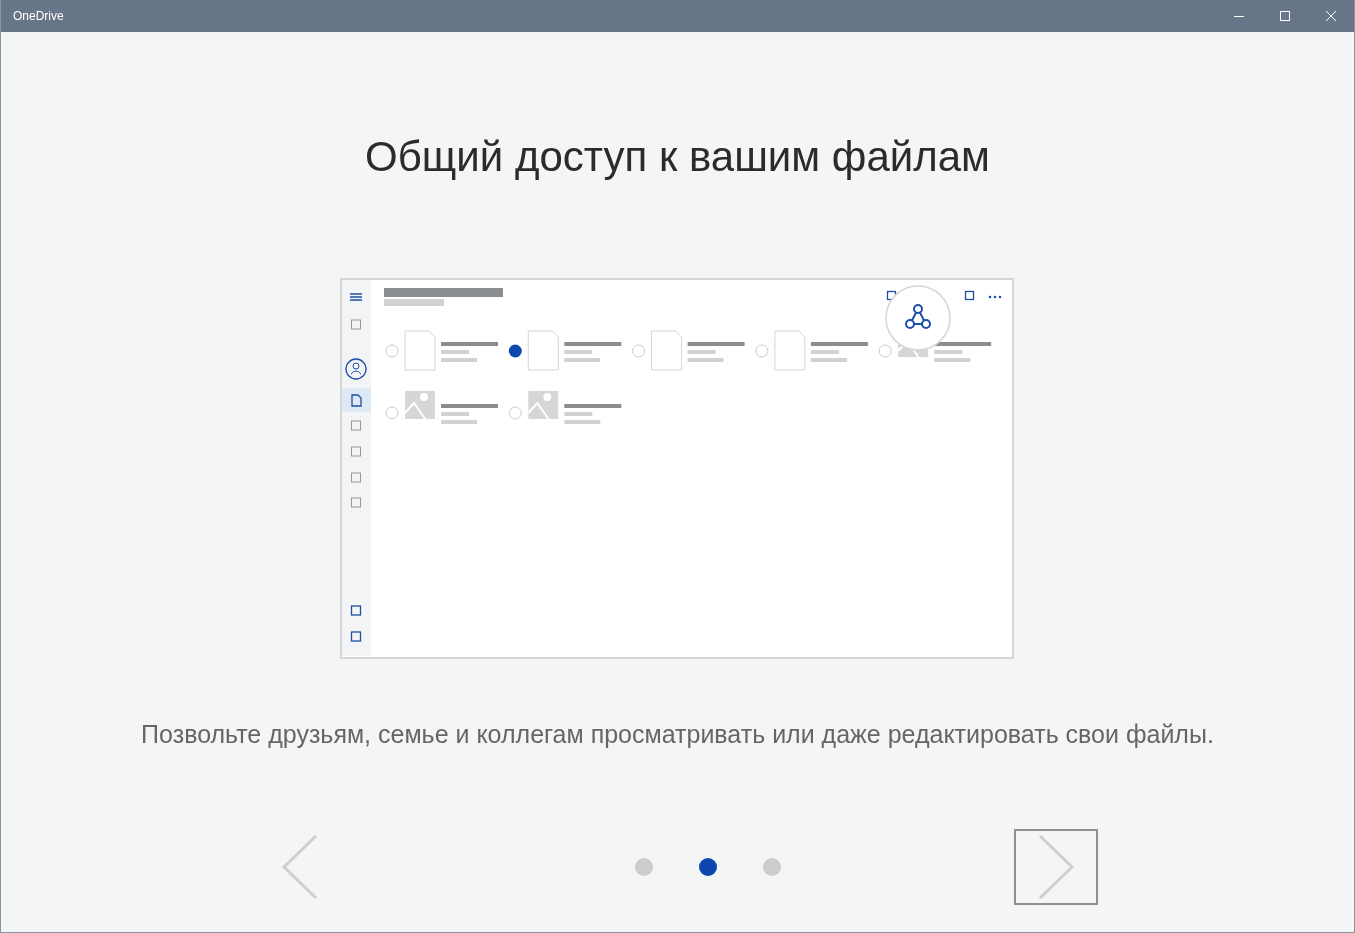  Describe the element at coordinates (1055, 866) in the screenshot. I see `next-button` at that location.